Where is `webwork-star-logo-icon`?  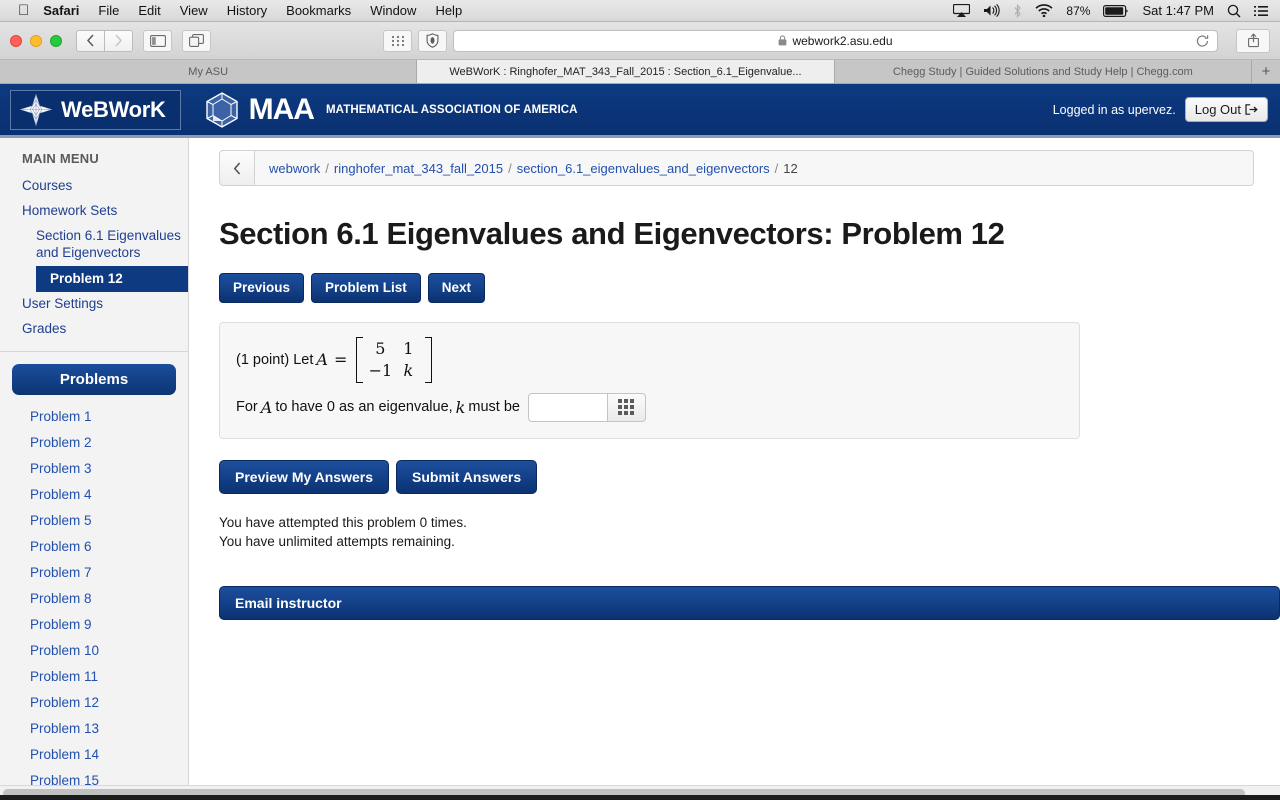
webwork-star-logo-icon is located at coordinates (36, 109).